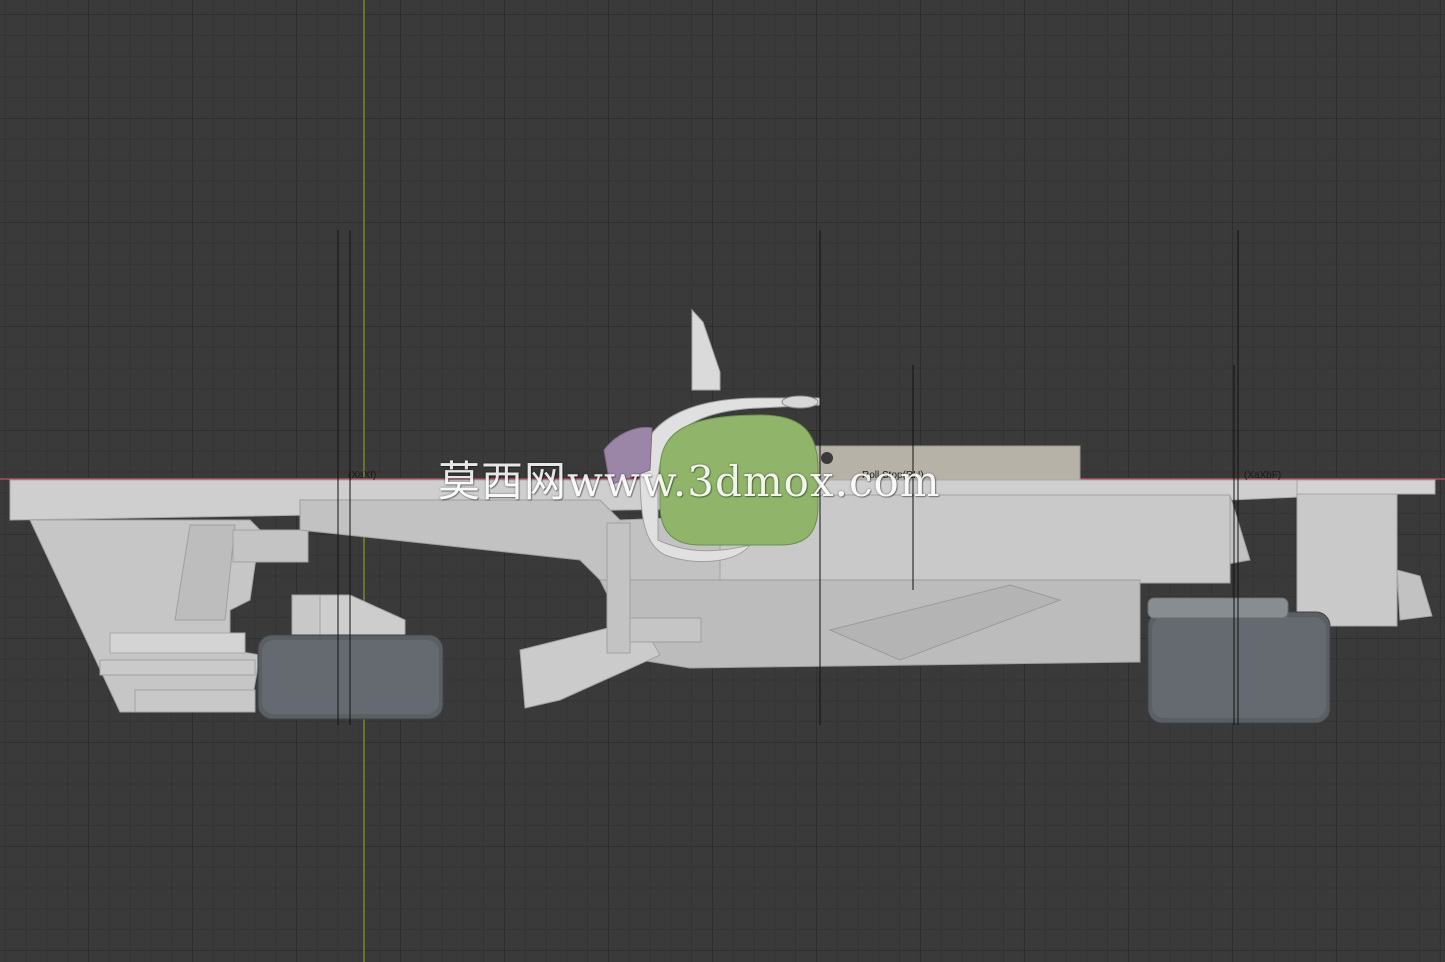 This screenshot has width=1445, height=962. I want to click on rear-wing-endplate, so click(1347, 555).